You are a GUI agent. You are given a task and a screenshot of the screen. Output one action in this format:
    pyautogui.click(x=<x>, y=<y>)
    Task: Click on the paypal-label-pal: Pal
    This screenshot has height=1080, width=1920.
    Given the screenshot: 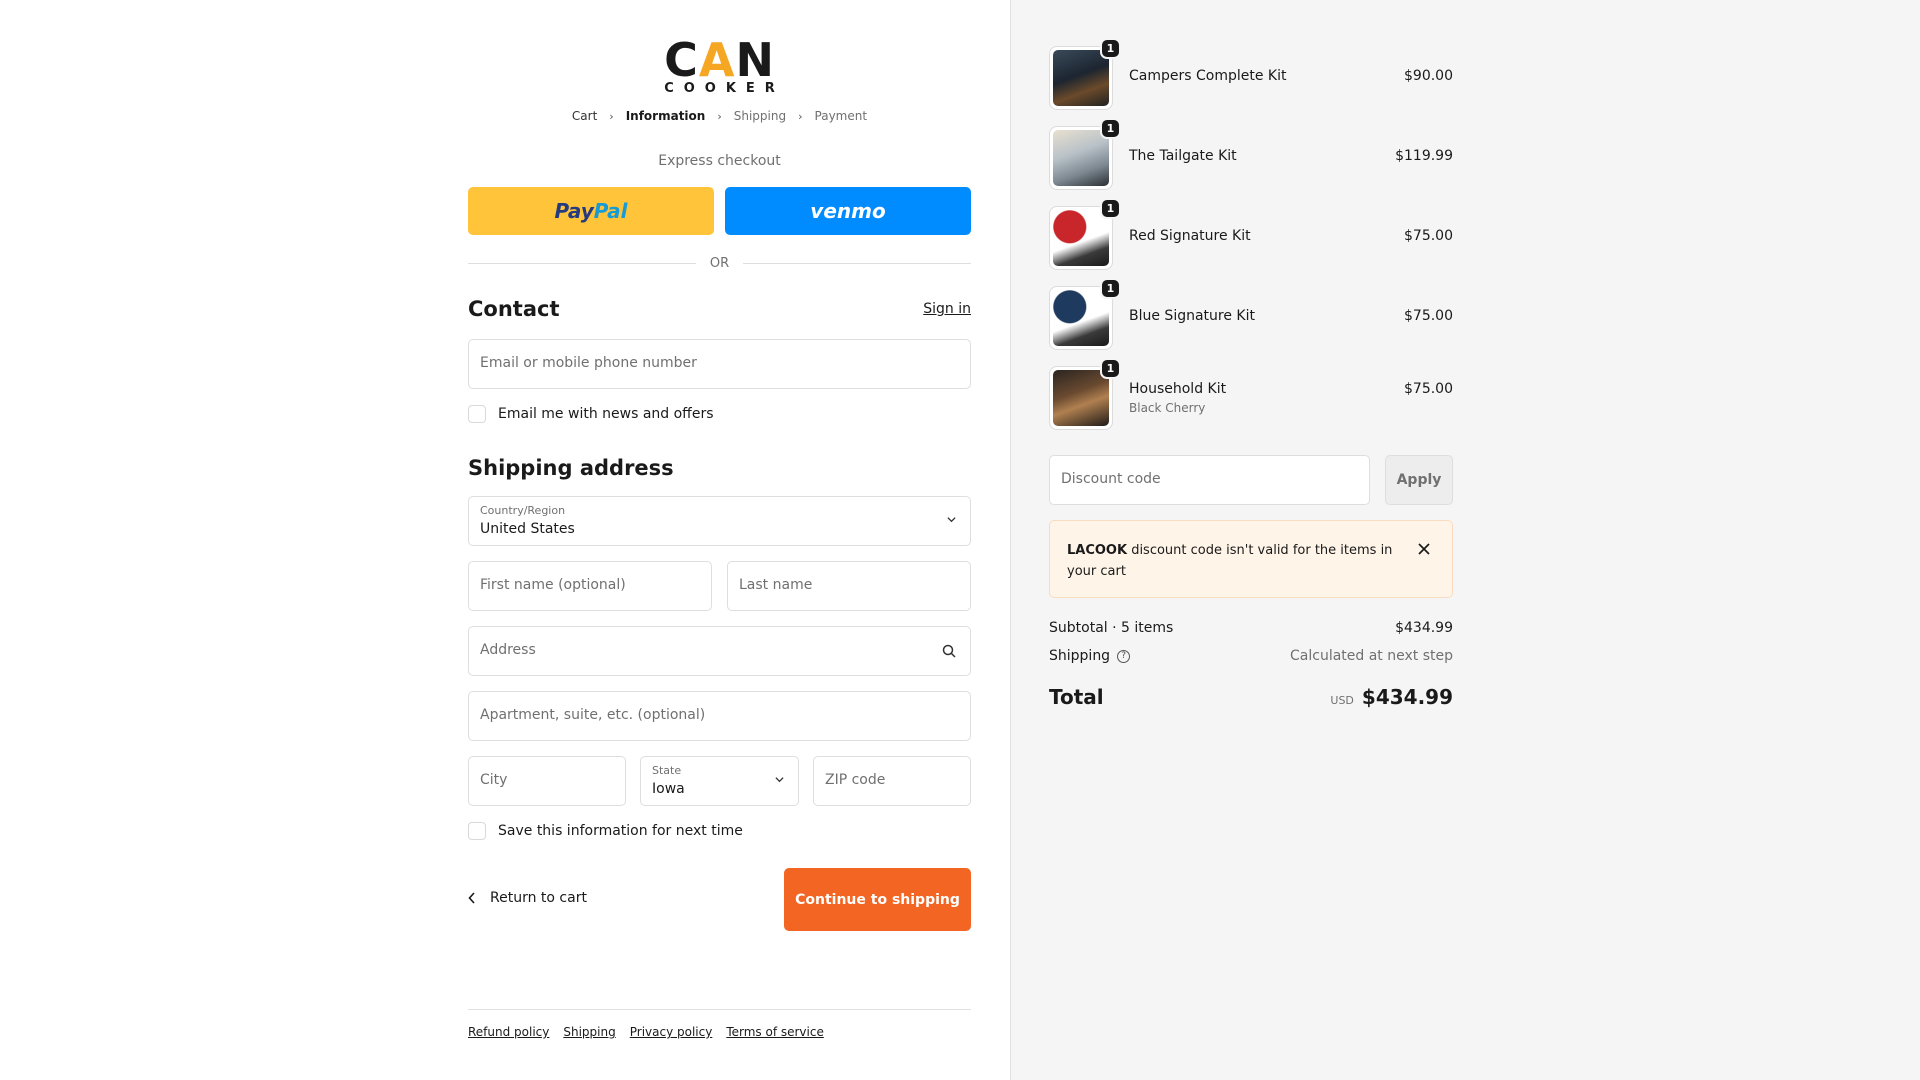 What is the action you would take?
    pyautogui.click(x=610, y=211)
    